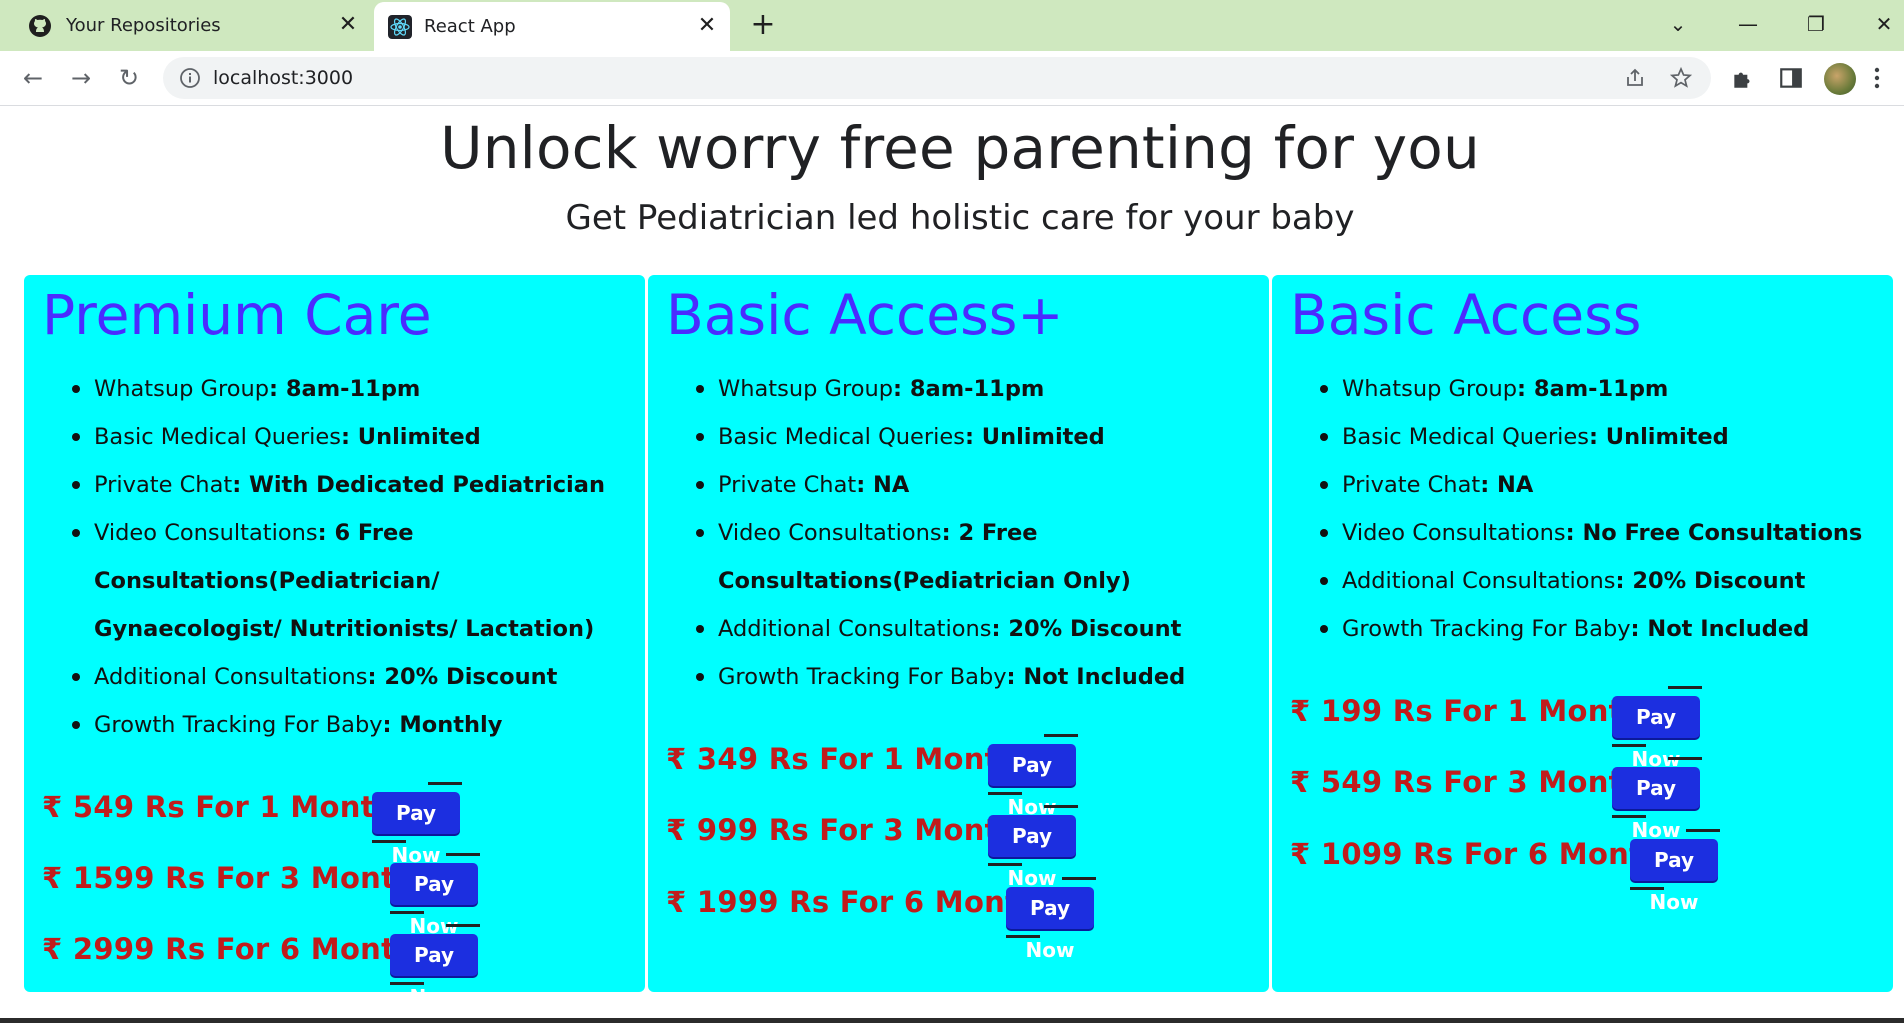  Describe the element at coordinates (219, 807) in the screenshot. I see `price-text: ₹ 549 Rs For 1 Month` at that location.